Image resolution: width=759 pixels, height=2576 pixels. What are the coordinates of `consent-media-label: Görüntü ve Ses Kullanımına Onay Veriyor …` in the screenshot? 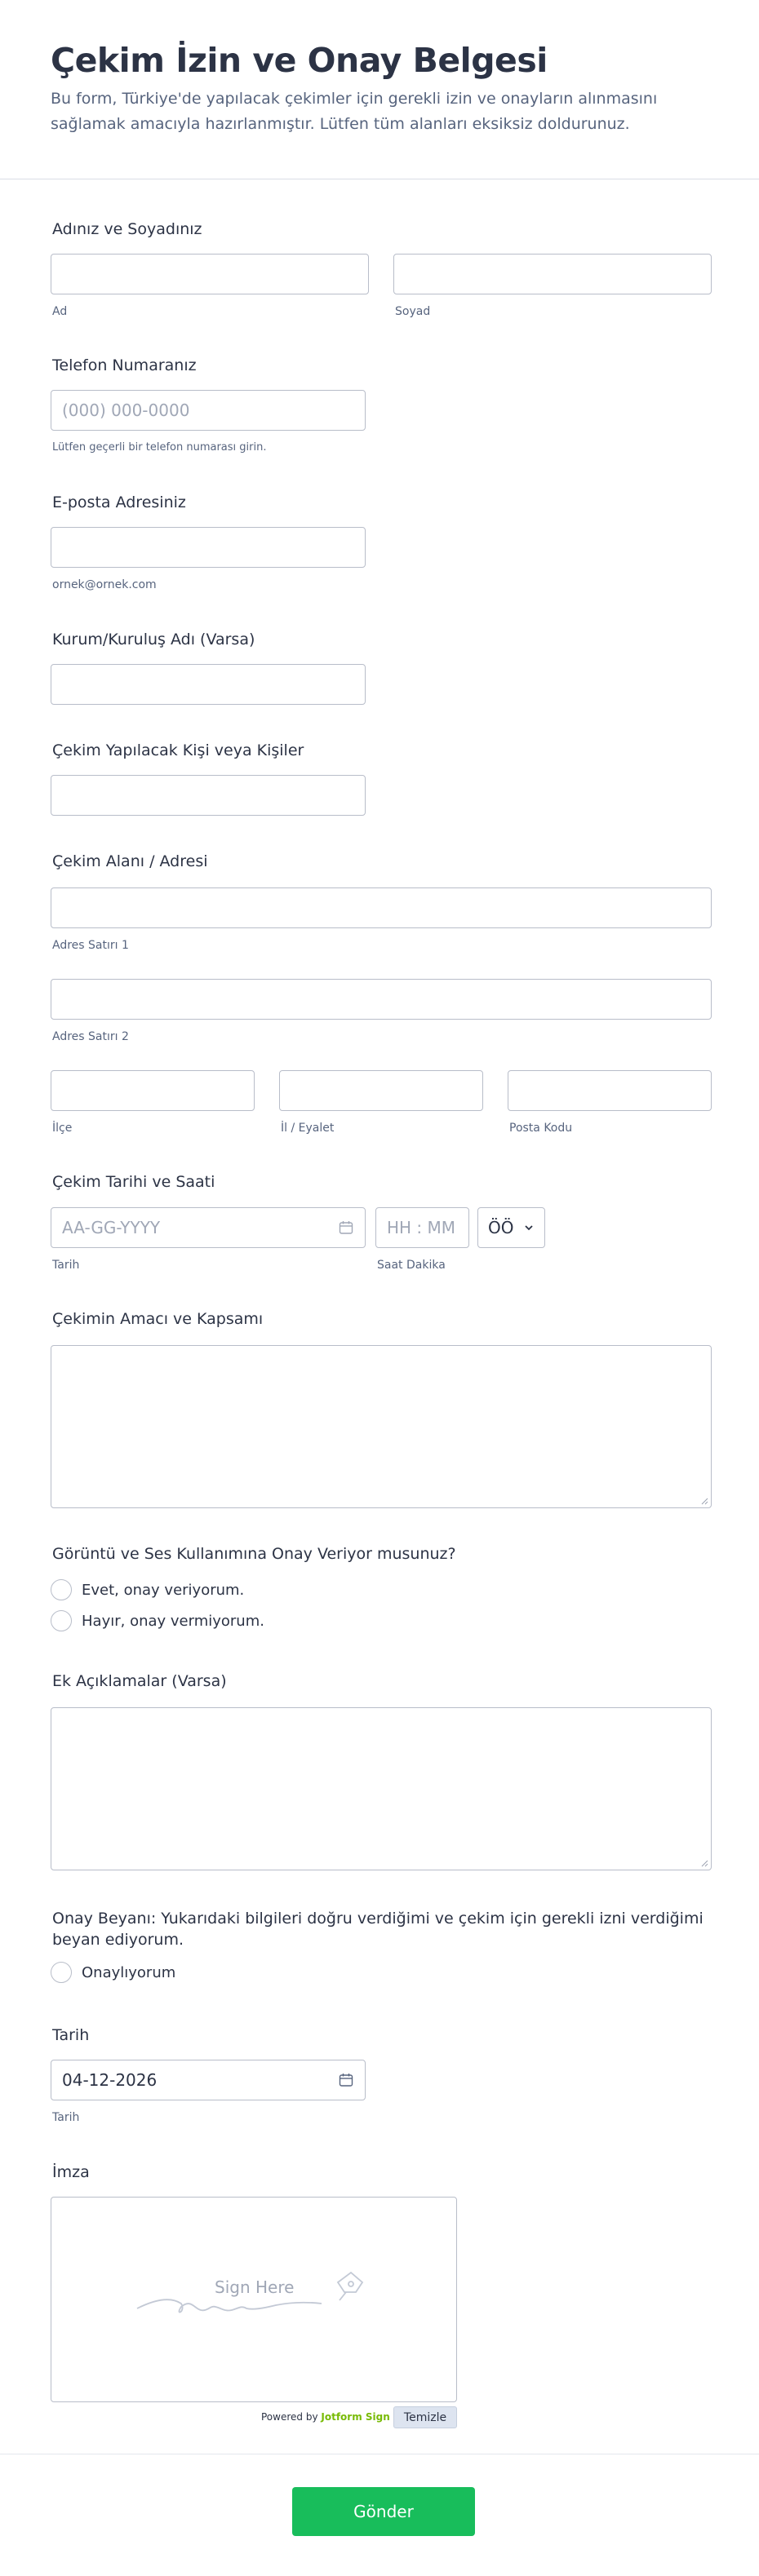 It's located at (254, 1554).